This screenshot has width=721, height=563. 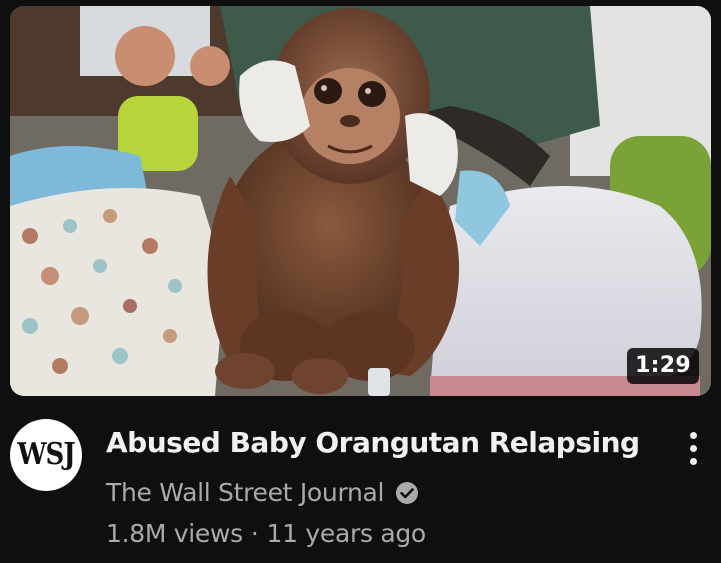 I want to click on check-circle-icon, so click(x=407, y=493).